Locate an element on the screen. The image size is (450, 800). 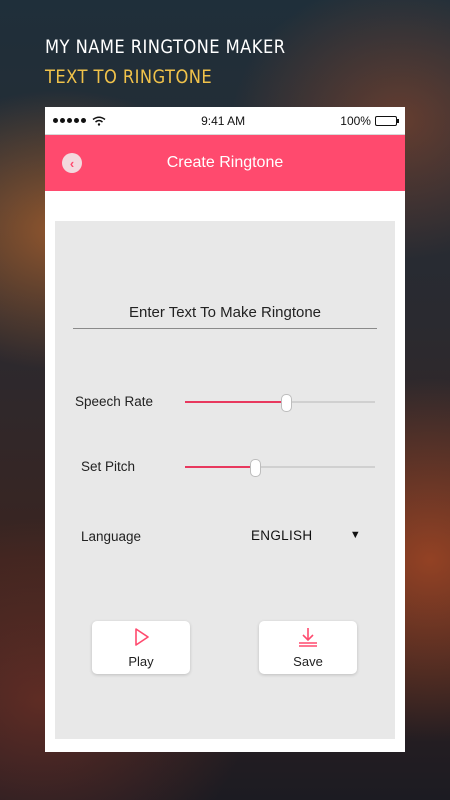
speech-rate-label: Speech Rate is located at coordinates (114, 401).